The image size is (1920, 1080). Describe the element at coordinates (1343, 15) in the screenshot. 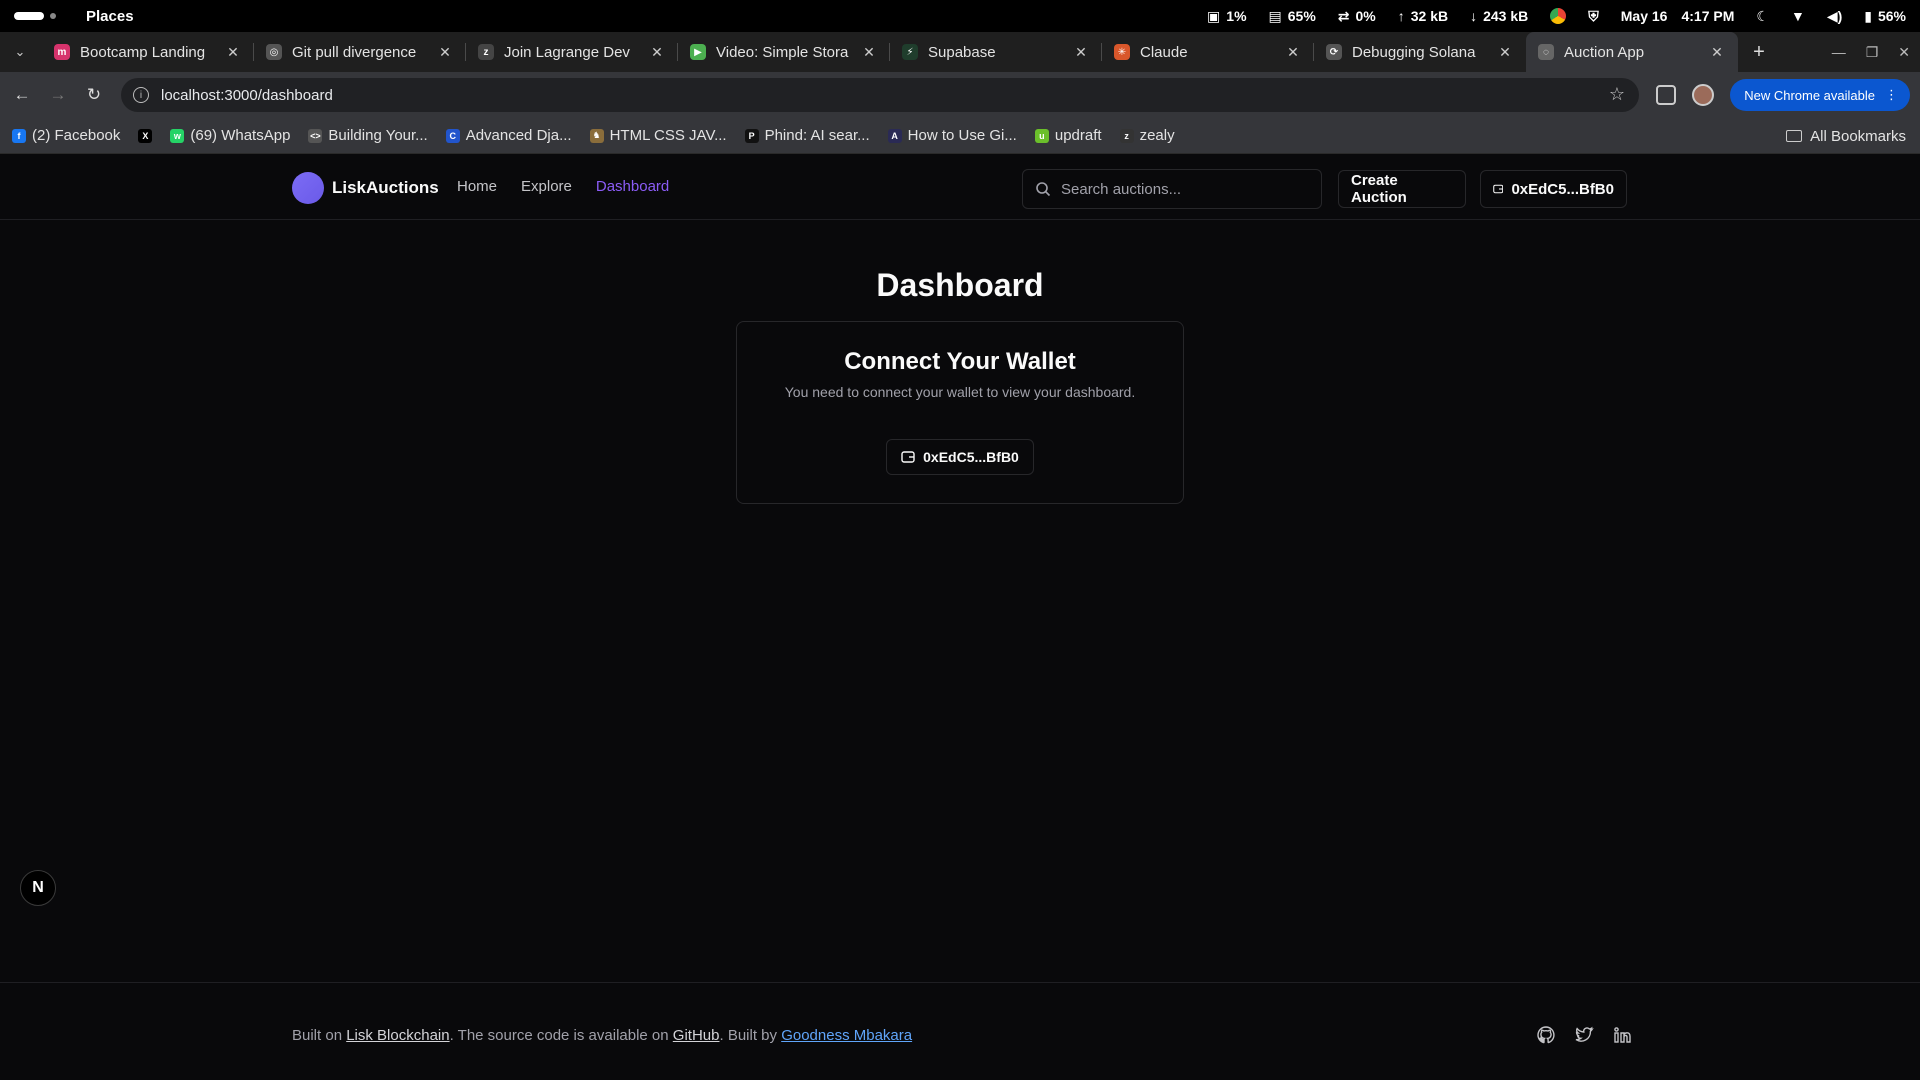

I see `swap-icon: ⇄` at that location.